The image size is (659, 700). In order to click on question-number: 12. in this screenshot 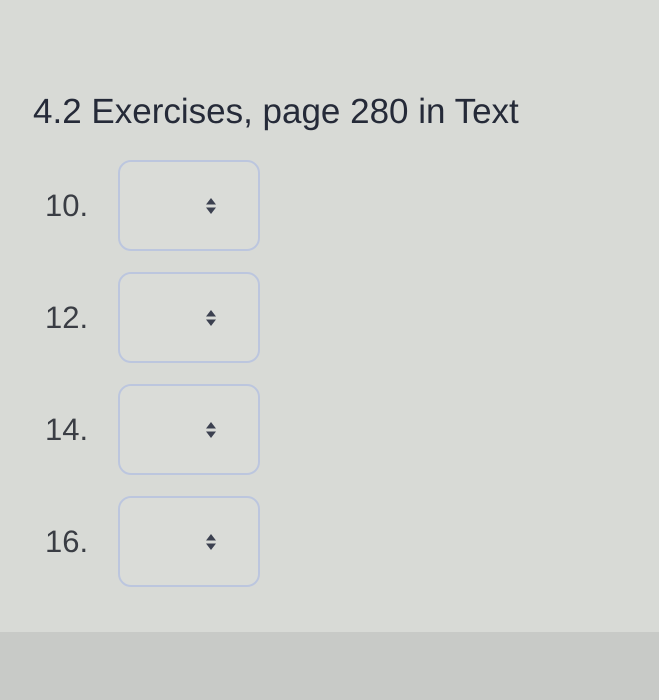, I will do `click(67, 318)`.